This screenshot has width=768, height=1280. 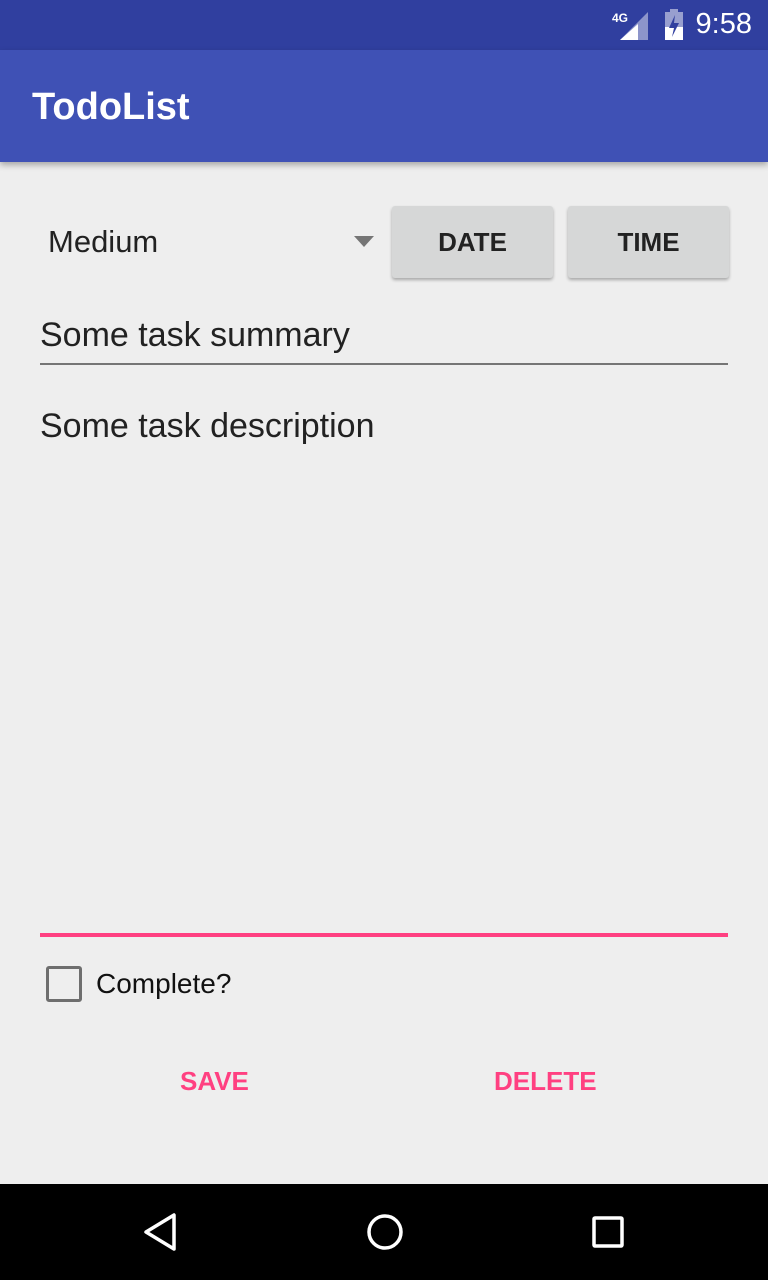 What do you see at coordinates (111, 107) in the screenshot?
I see `app-title: TodoList` at bounding box center [111, 107].